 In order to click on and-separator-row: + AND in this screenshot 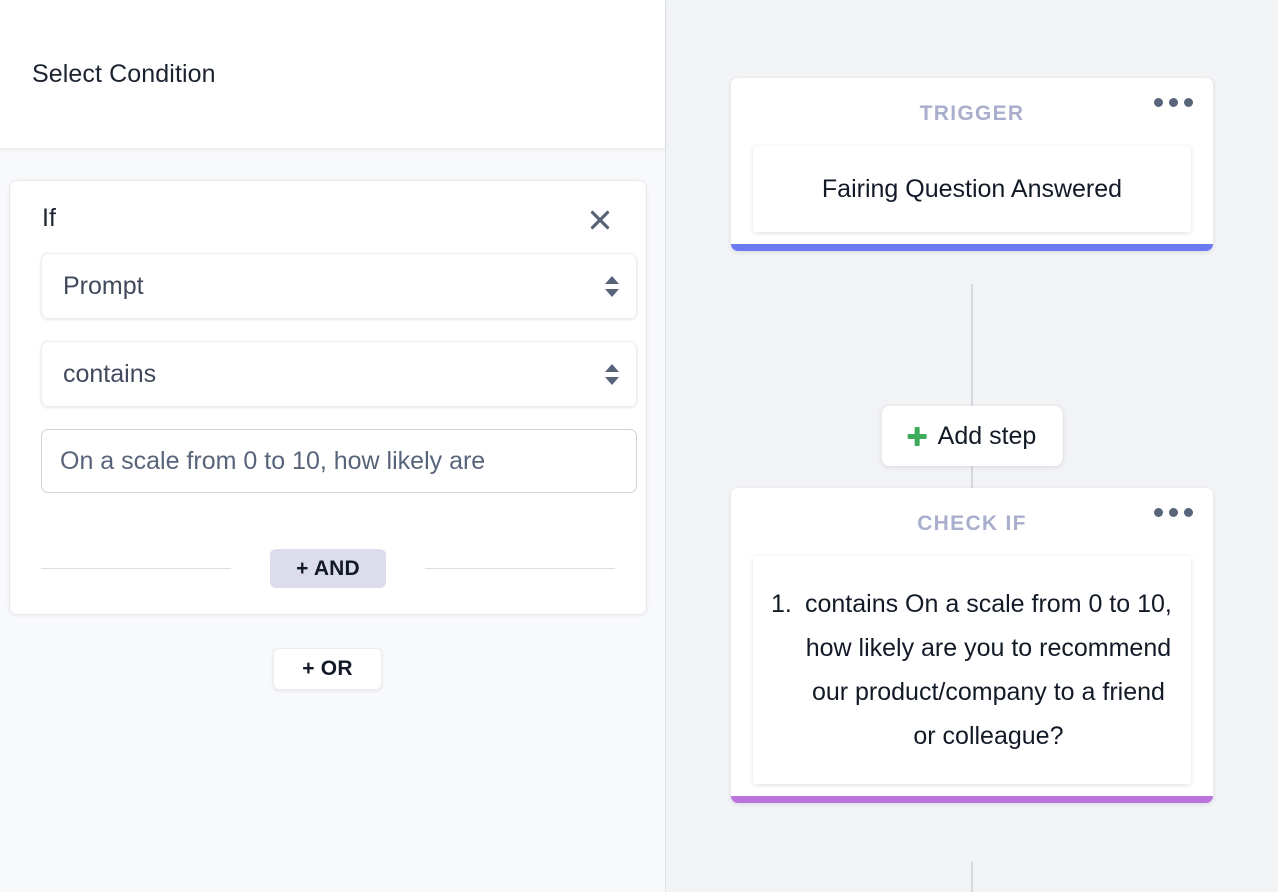, I will do `click(328, 568)`.